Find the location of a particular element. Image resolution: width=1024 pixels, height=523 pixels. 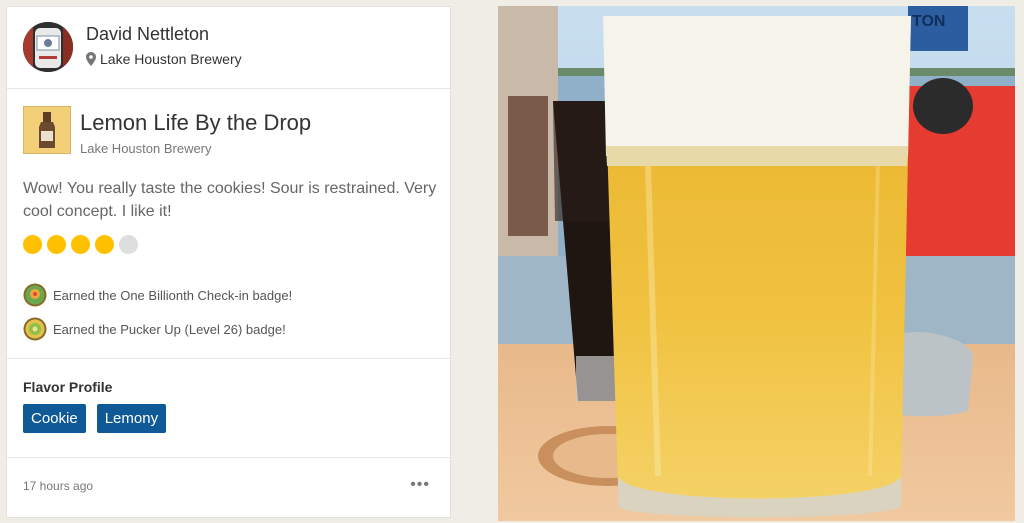

more-options-icon: ••• is located at coordinates (420, 485).